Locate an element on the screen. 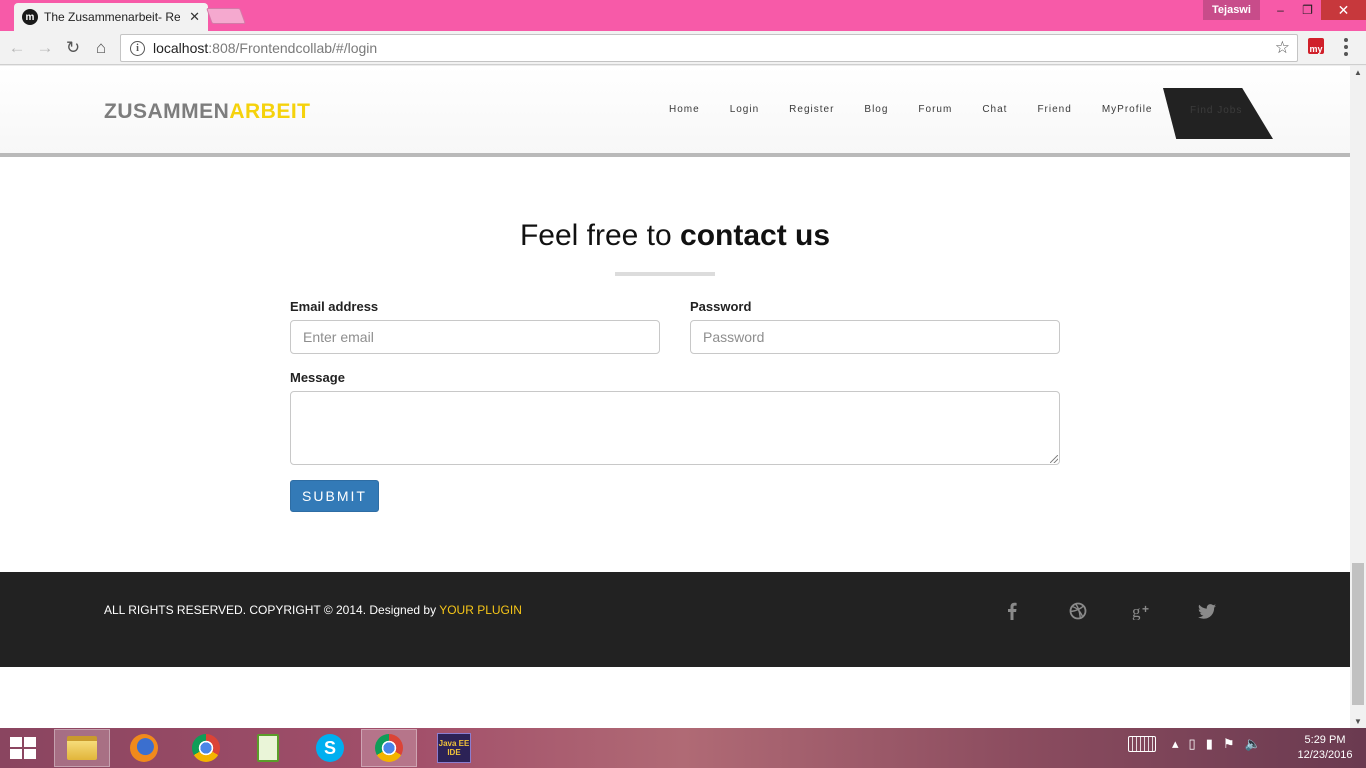 Image resolution: width=1366 pixels, height=768 pixels. close-window-button: ✕ is located at coordinates (1343, 10).